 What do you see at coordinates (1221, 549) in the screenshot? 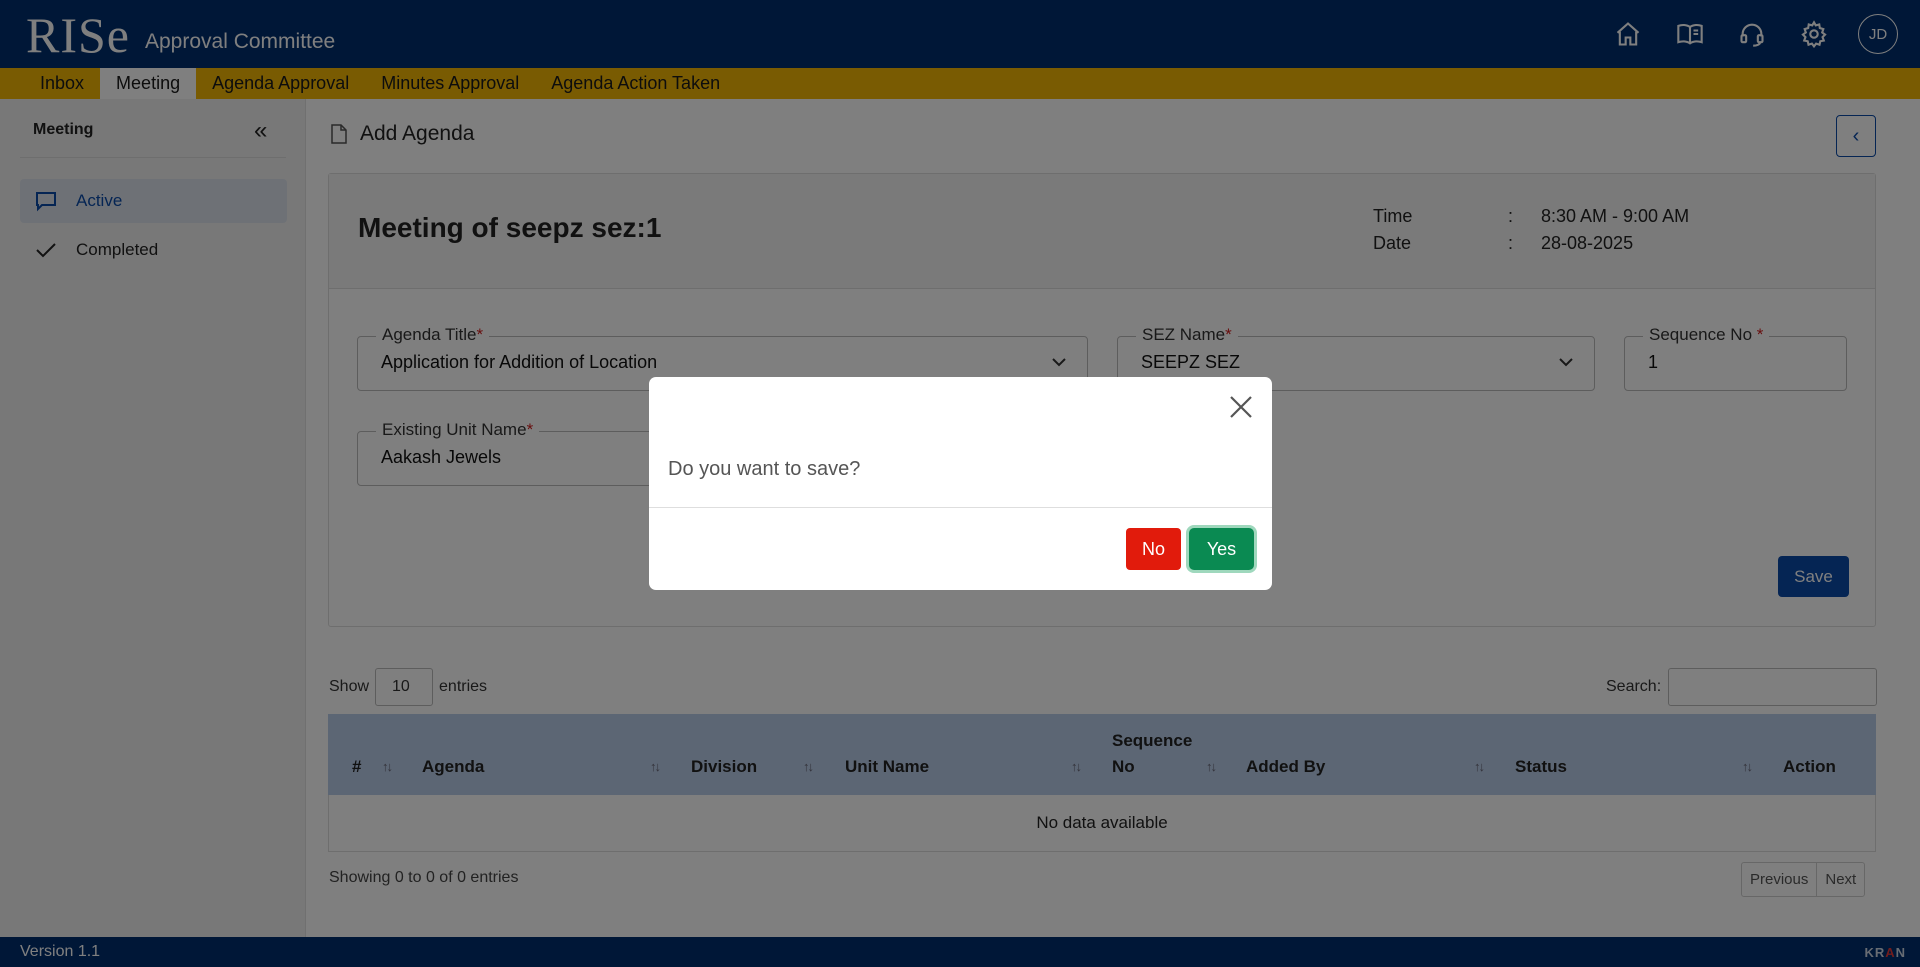
I see `yes-button: Yes` at bounding box center [1221, 549].